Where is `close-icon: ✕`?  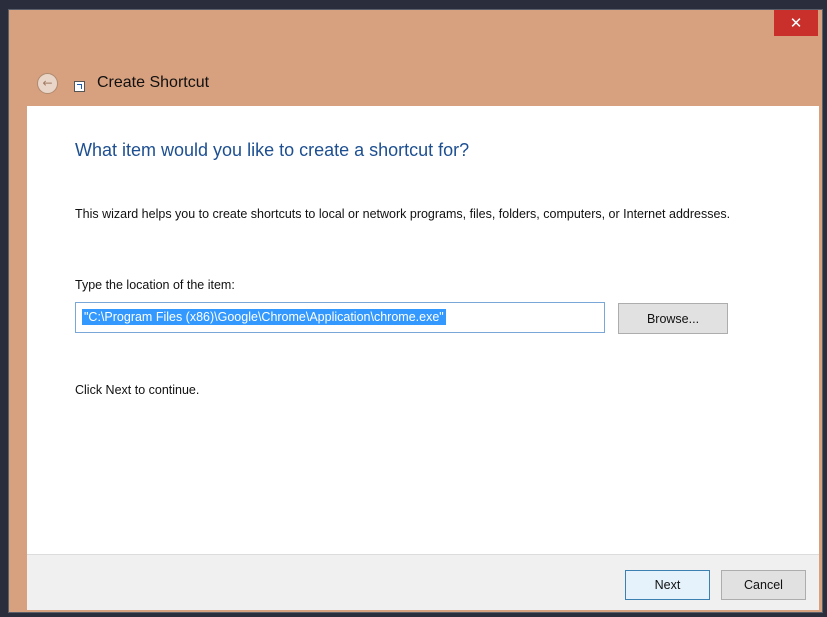
close-icon: ✕ is located at coordinates (796, 23).